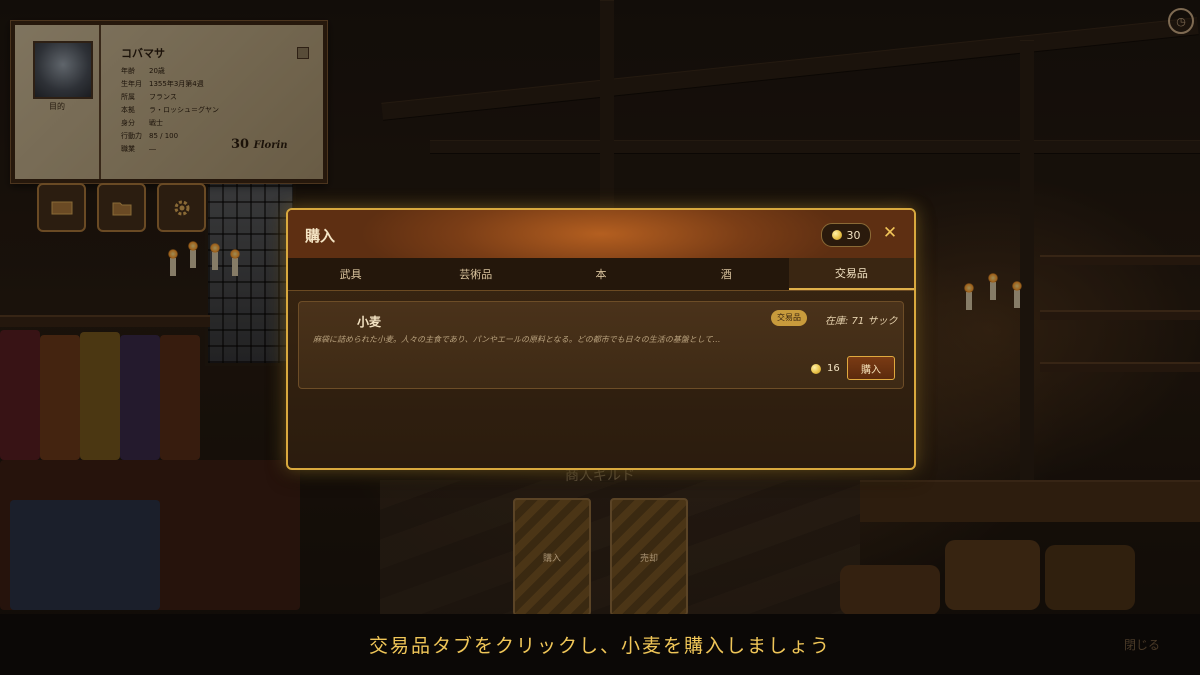 This screenshot has height=675, width=1200. What do you see at coordinates (369, 322) in the screenshot?
I see `item-name: 小麦` at bounding box center [369, 322].